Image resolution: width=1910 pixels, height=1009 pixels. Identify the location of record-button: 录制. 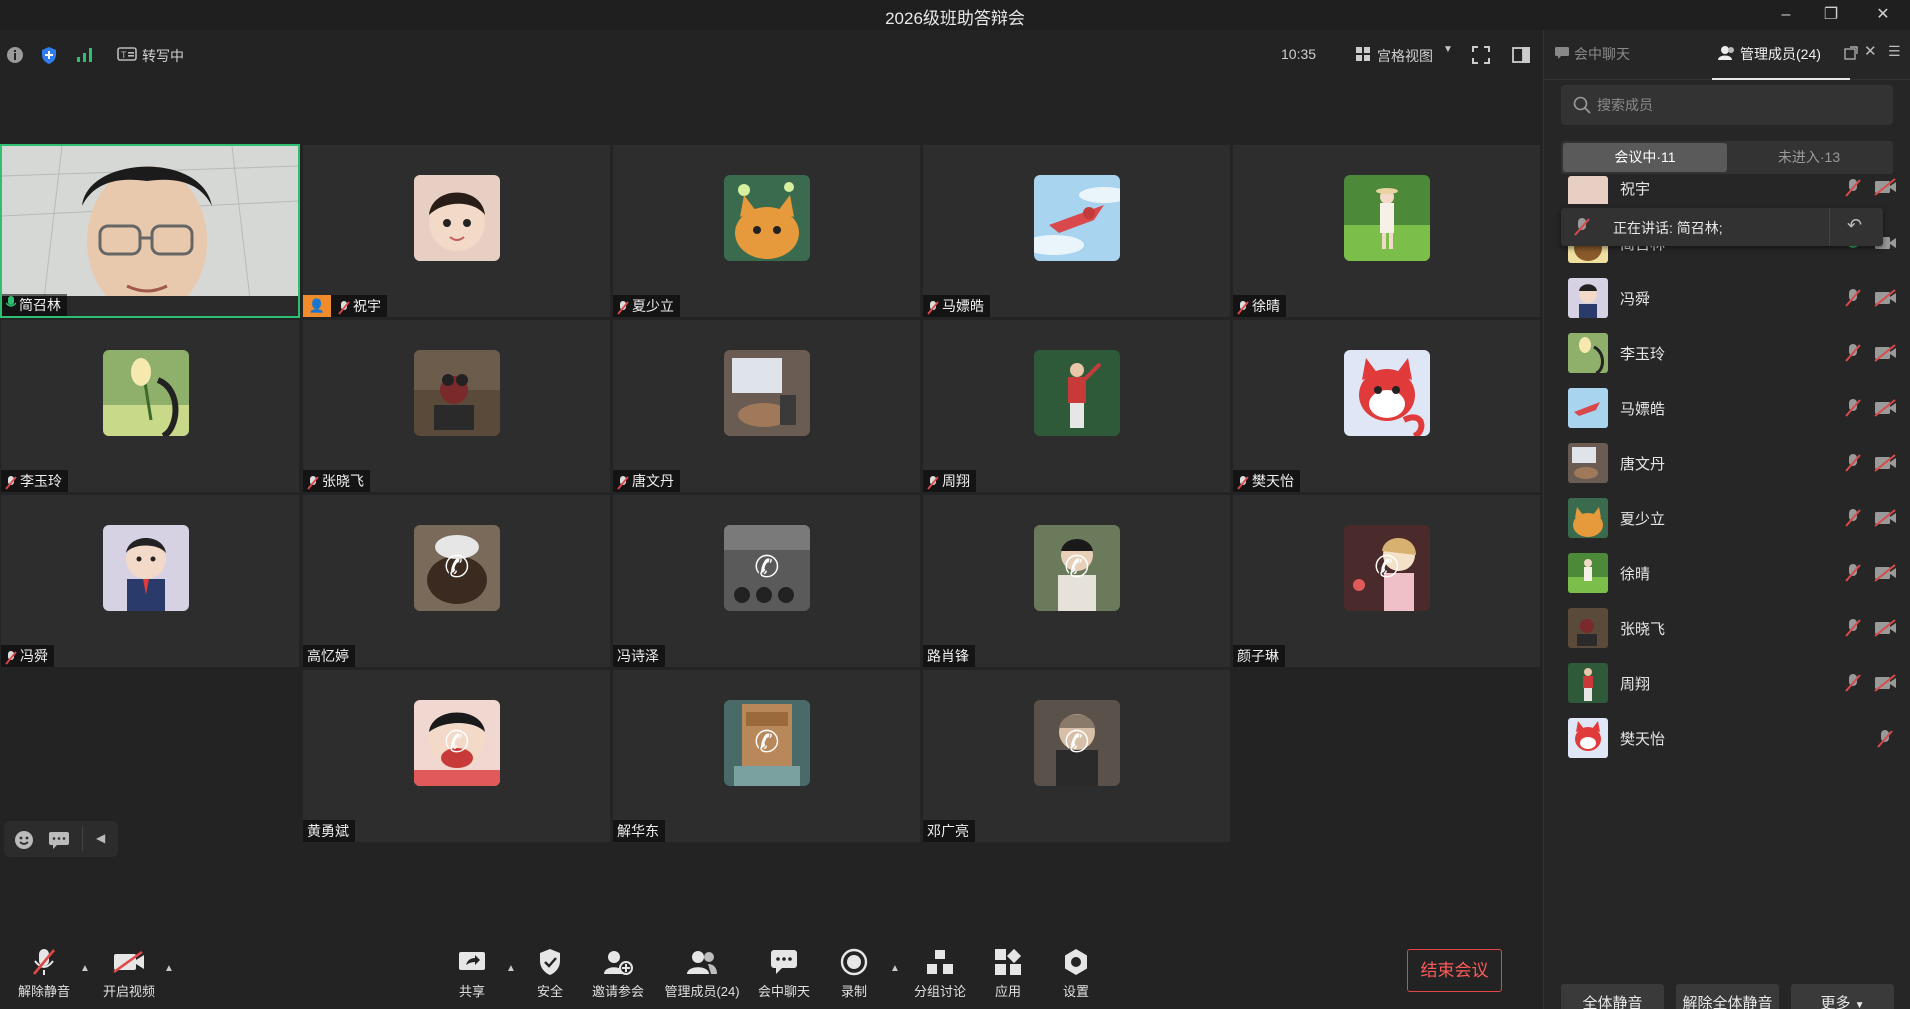
(854, 970).